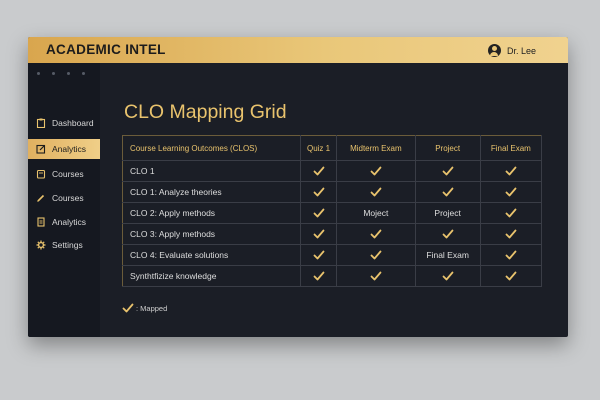 The image size is (600, 400). I want to click on sidebar-item-settings: Settings, so click(64, 245).